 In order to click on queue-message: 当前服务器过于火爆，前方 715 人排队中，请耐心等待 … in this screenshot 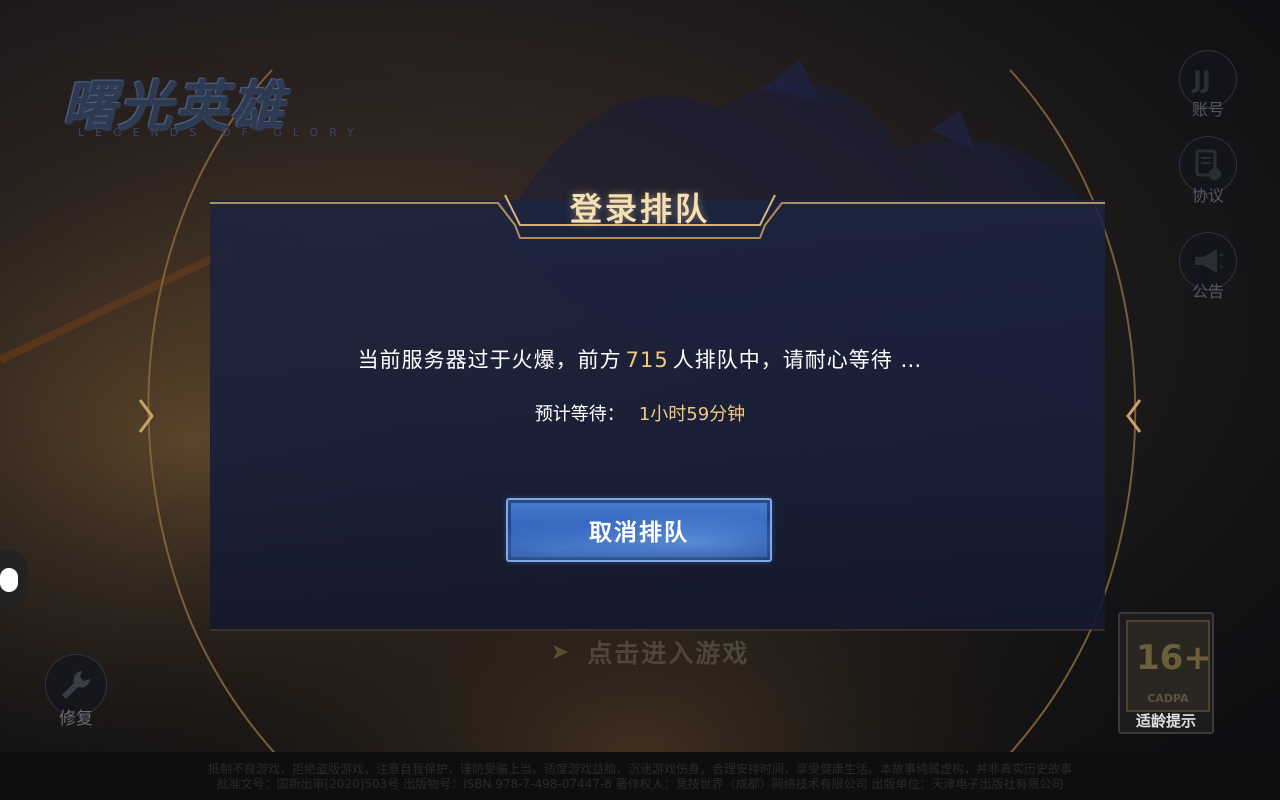, I will do `click(640, 359)`.